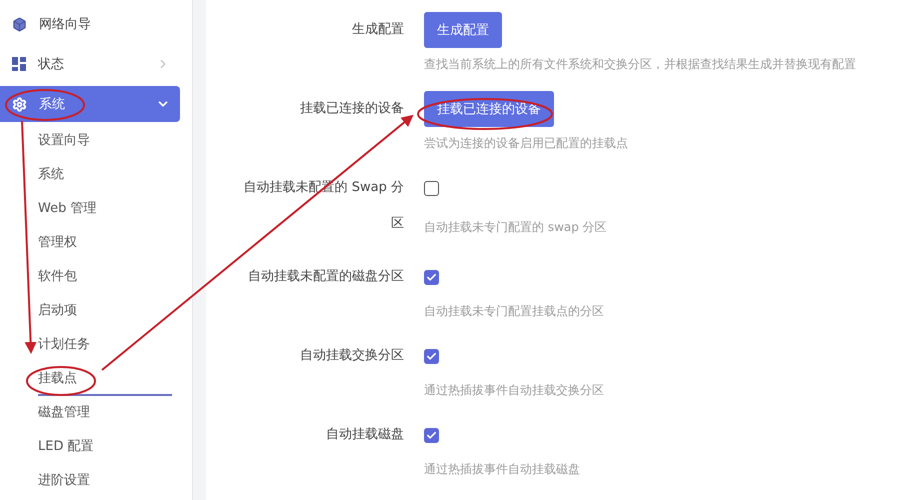 Image resolution: width=902 pixels, height=500 pixels. I want to click on sidebar-item-label: 系统, so click(52, 104).